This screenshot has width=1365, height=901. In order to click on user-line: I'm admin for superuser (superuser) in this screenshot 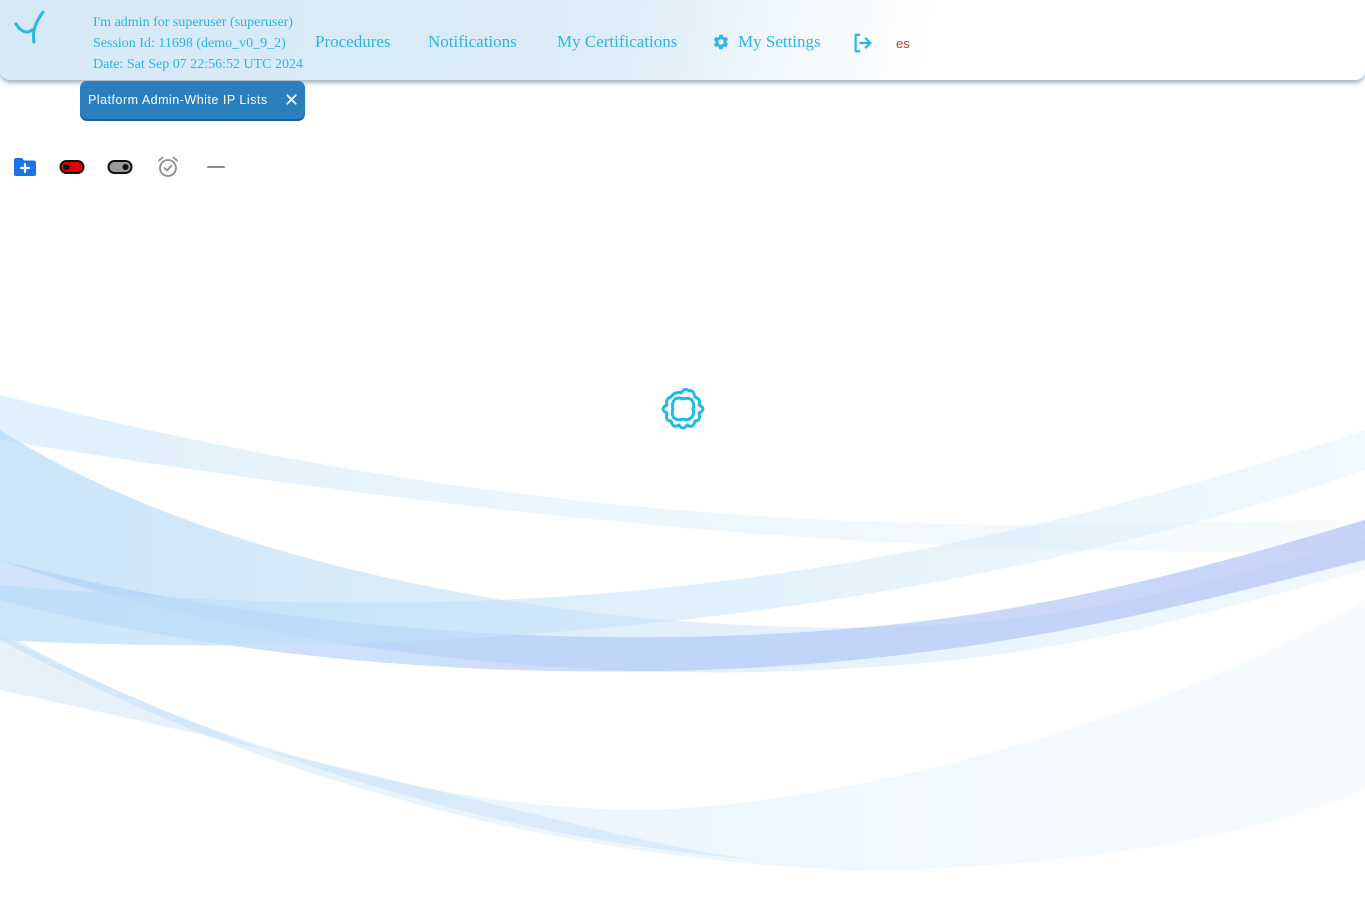, I will do `click(193, 22)`.